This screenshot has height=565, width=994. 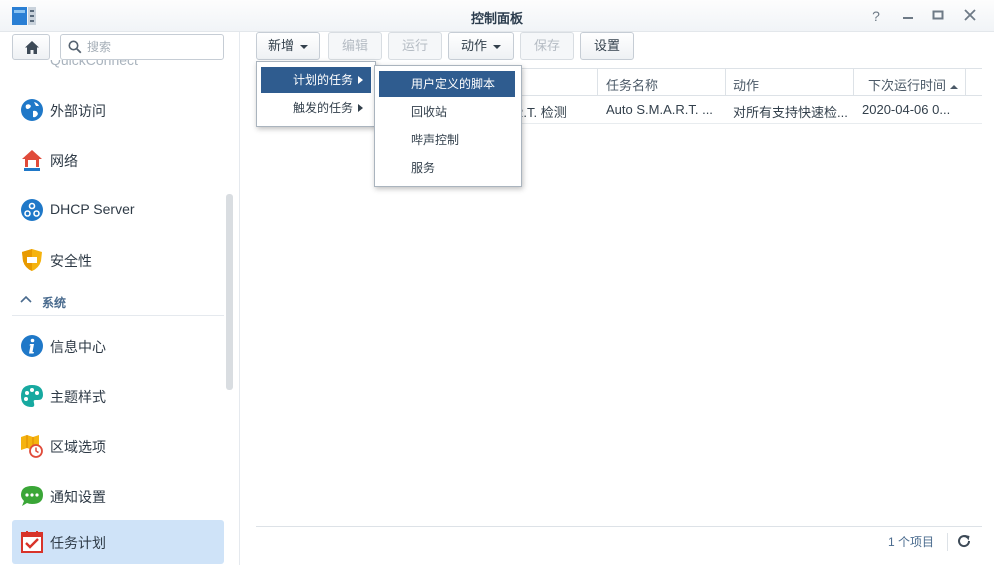 I want to click on window-title: 控制面板, so click(x=496, y=18).